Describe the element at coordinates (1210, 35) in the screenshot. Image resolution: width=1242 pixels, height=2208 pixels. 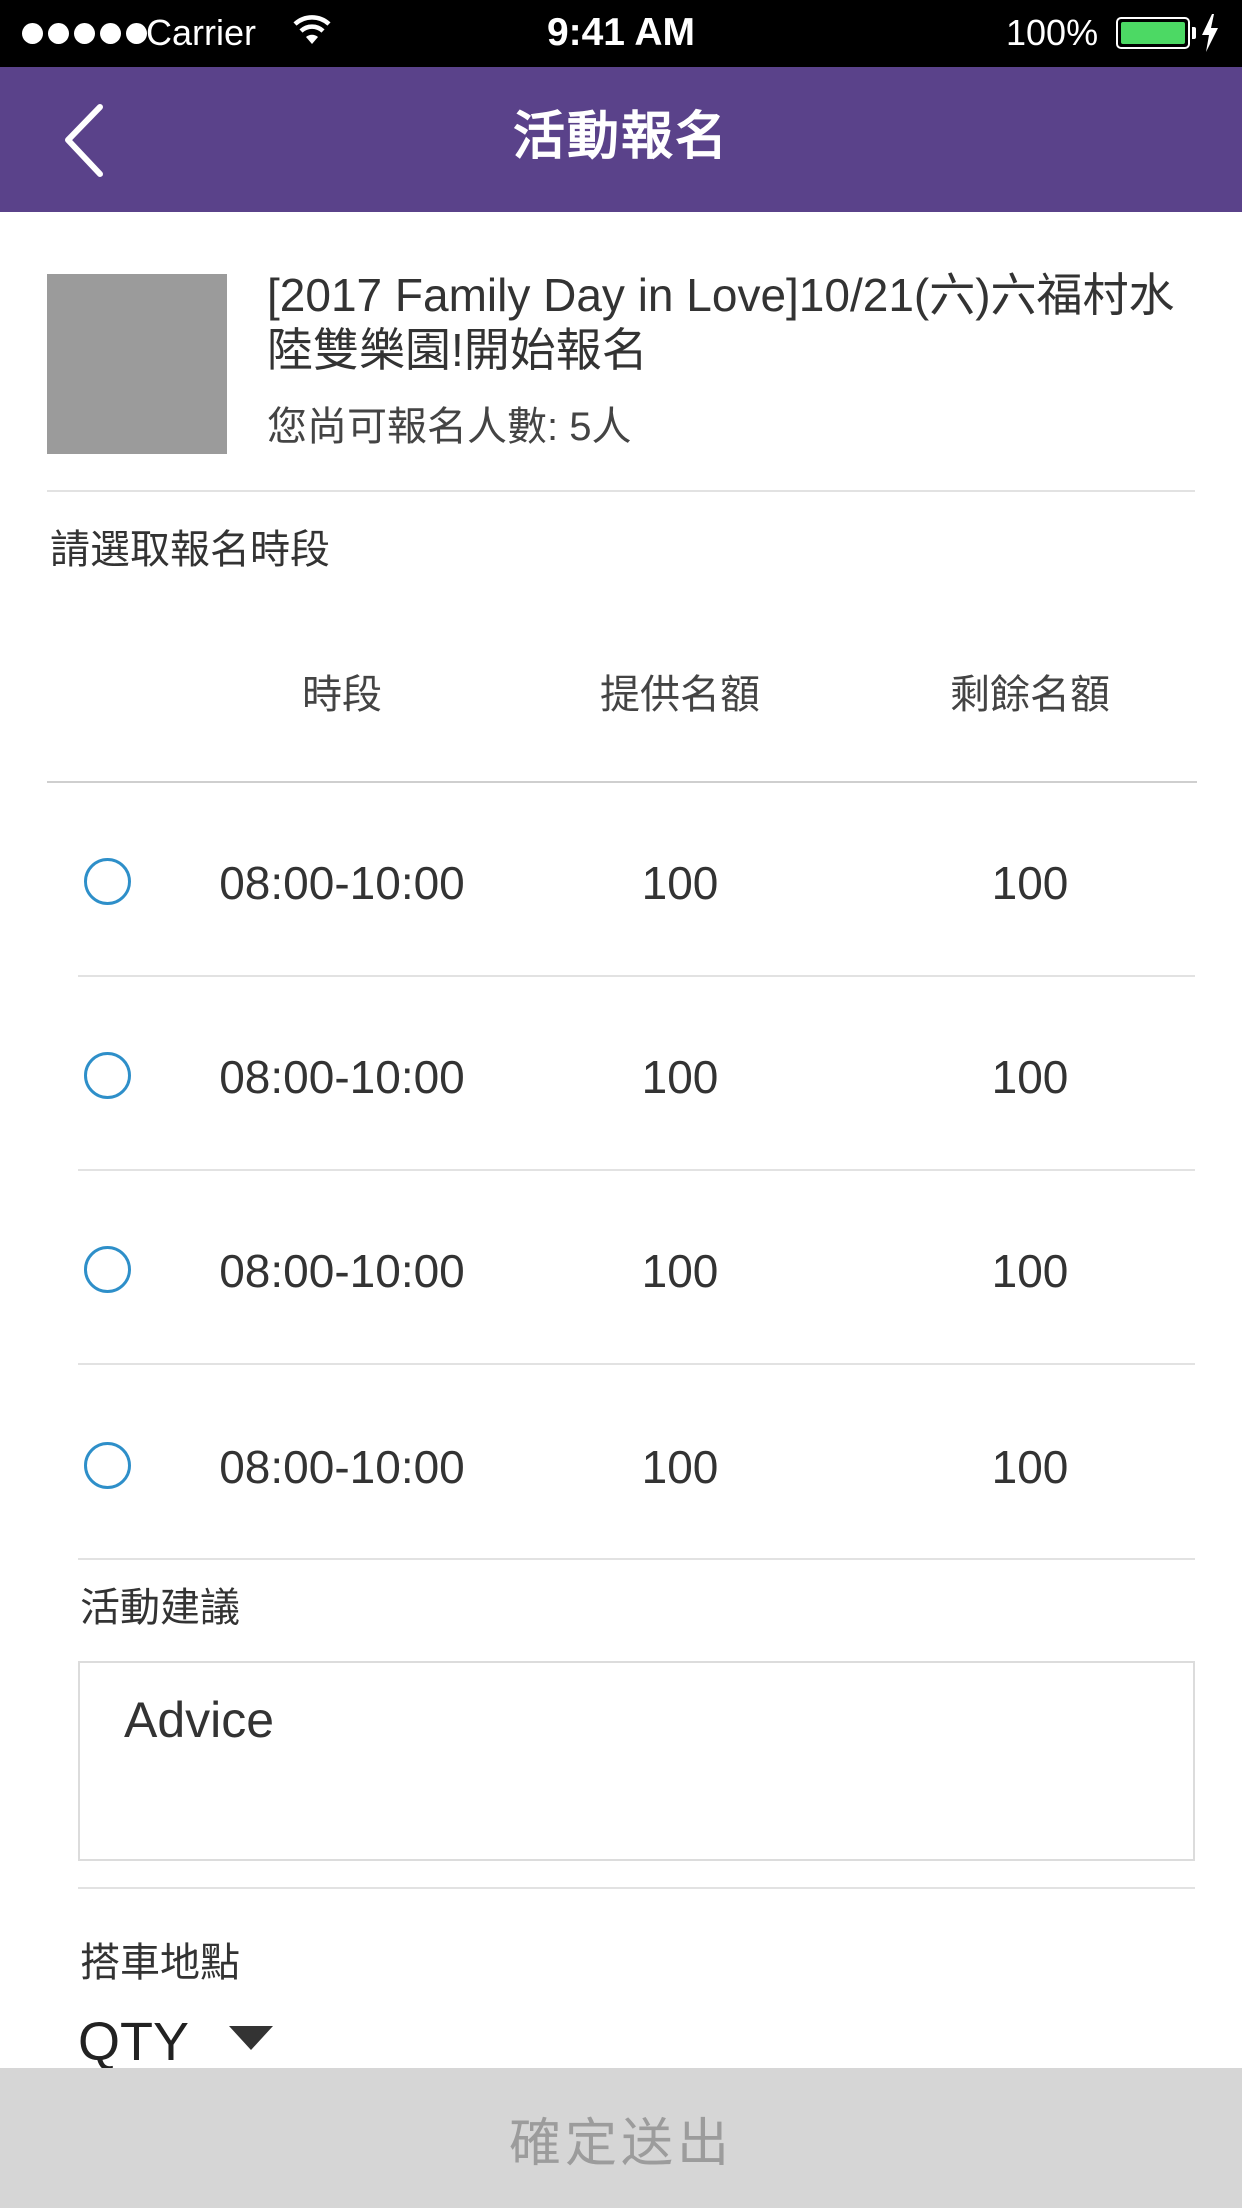
I see `charging-icon` at that location.